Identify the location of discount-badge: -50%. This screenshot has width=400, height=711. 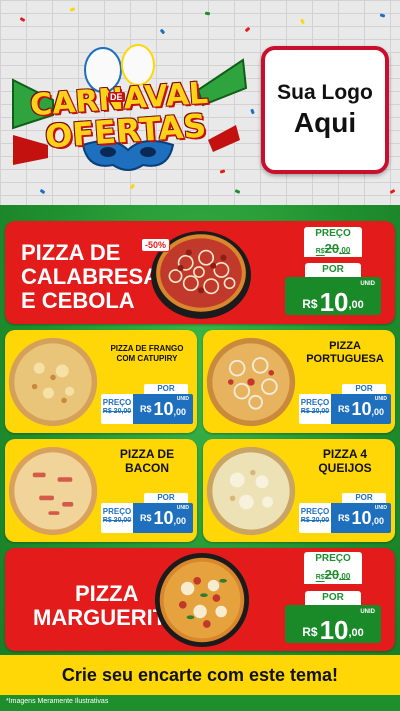
(156, 245).